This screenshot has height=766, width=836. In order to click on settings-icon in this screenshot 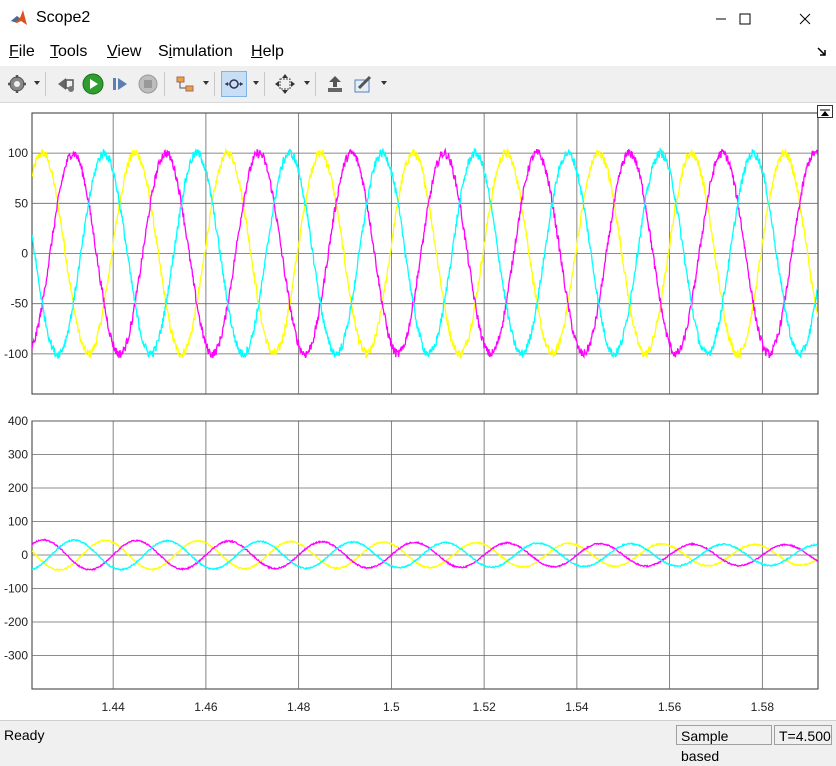, I will do `click(17, 84)`.